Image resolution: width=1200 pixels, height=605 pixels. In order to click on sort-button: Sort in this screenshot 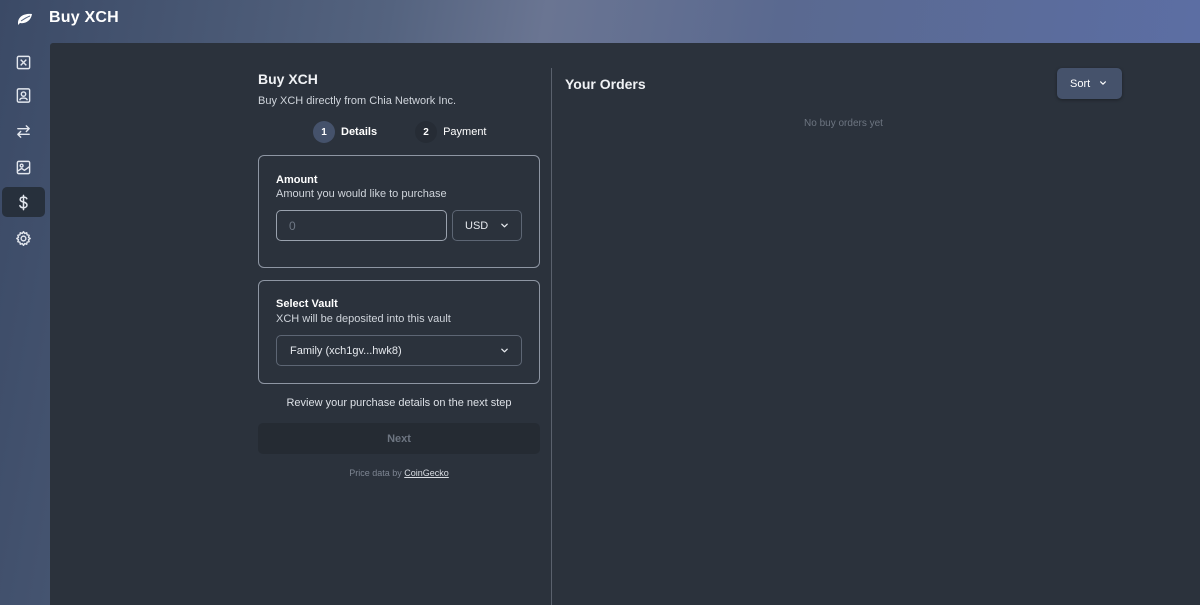, I will do `click(1089, 83)`.